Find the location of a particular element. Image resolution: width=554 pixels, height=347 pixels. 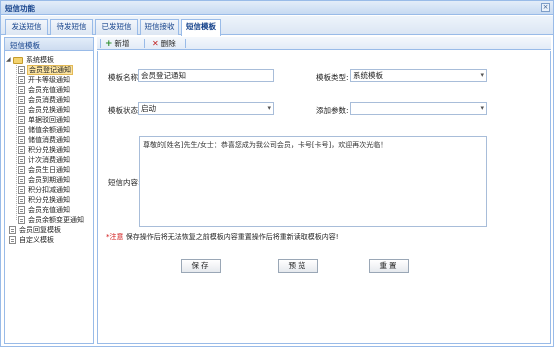

reset-button: 重置 is located at coordinates (389, 266).